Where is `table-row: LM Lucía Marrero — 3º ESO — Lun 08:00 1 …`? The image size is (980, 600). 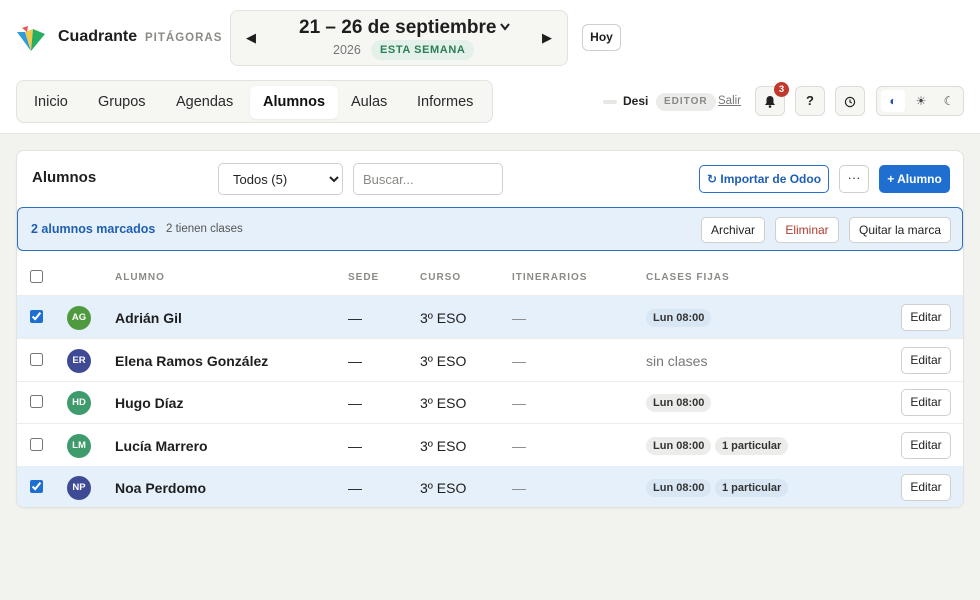 table-row: LM Lucía Marrero — 3º ESO — Lun 08:00 1 … is located at coordinates (490, 445).